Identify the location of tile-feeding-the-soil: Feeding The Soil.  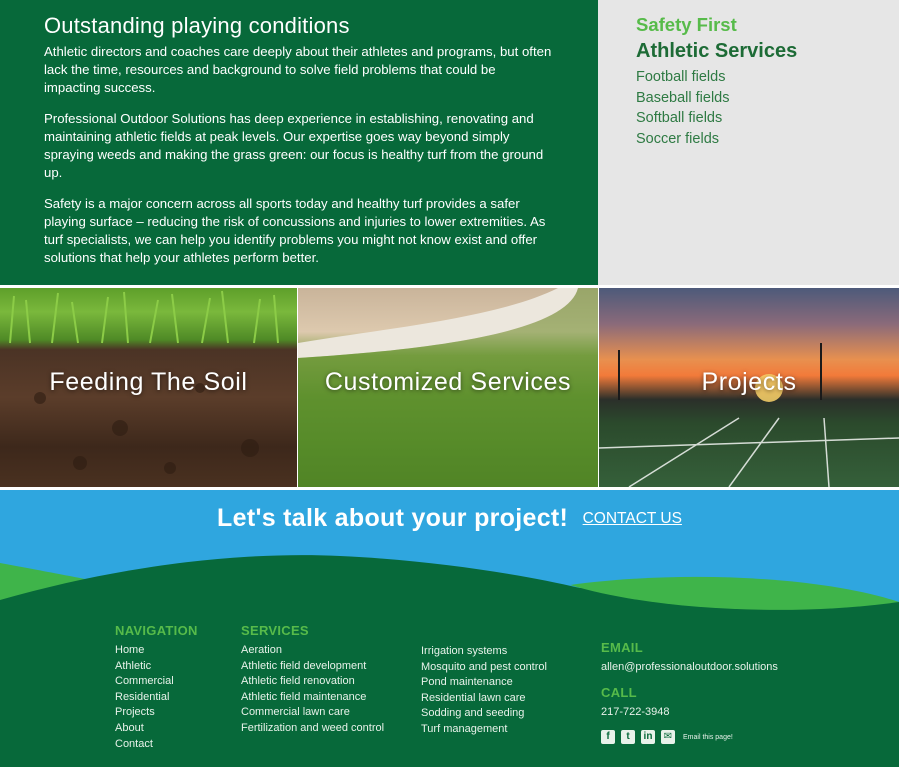
(148, 387).